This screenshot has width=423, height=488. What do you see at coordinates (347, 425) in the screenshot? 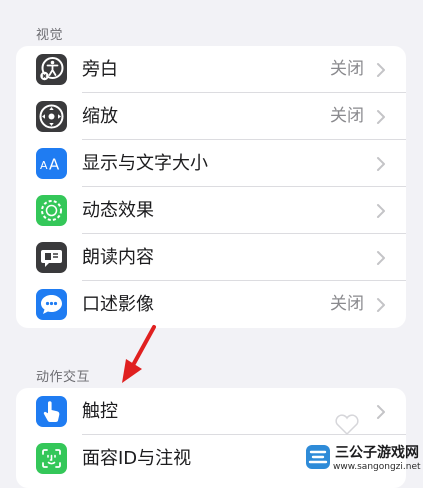
I see `watermark-heart-icon` at bounding box center [347, 425].